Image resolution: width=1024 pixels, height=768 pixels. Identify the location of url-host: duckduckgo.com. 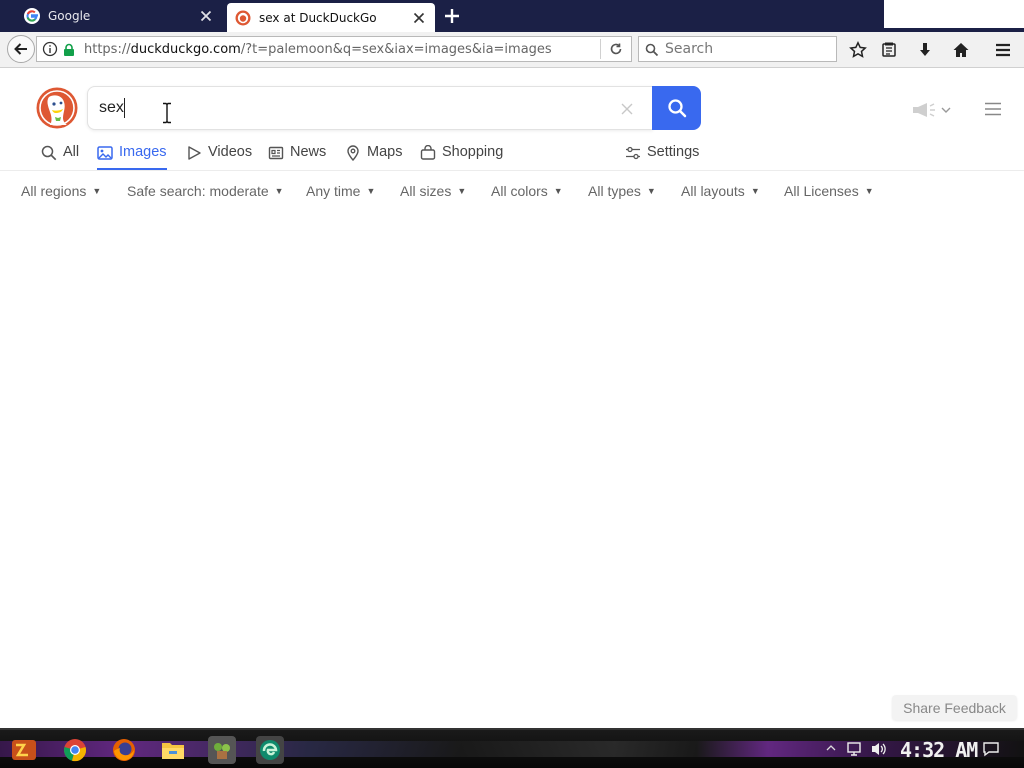
(185, 49).